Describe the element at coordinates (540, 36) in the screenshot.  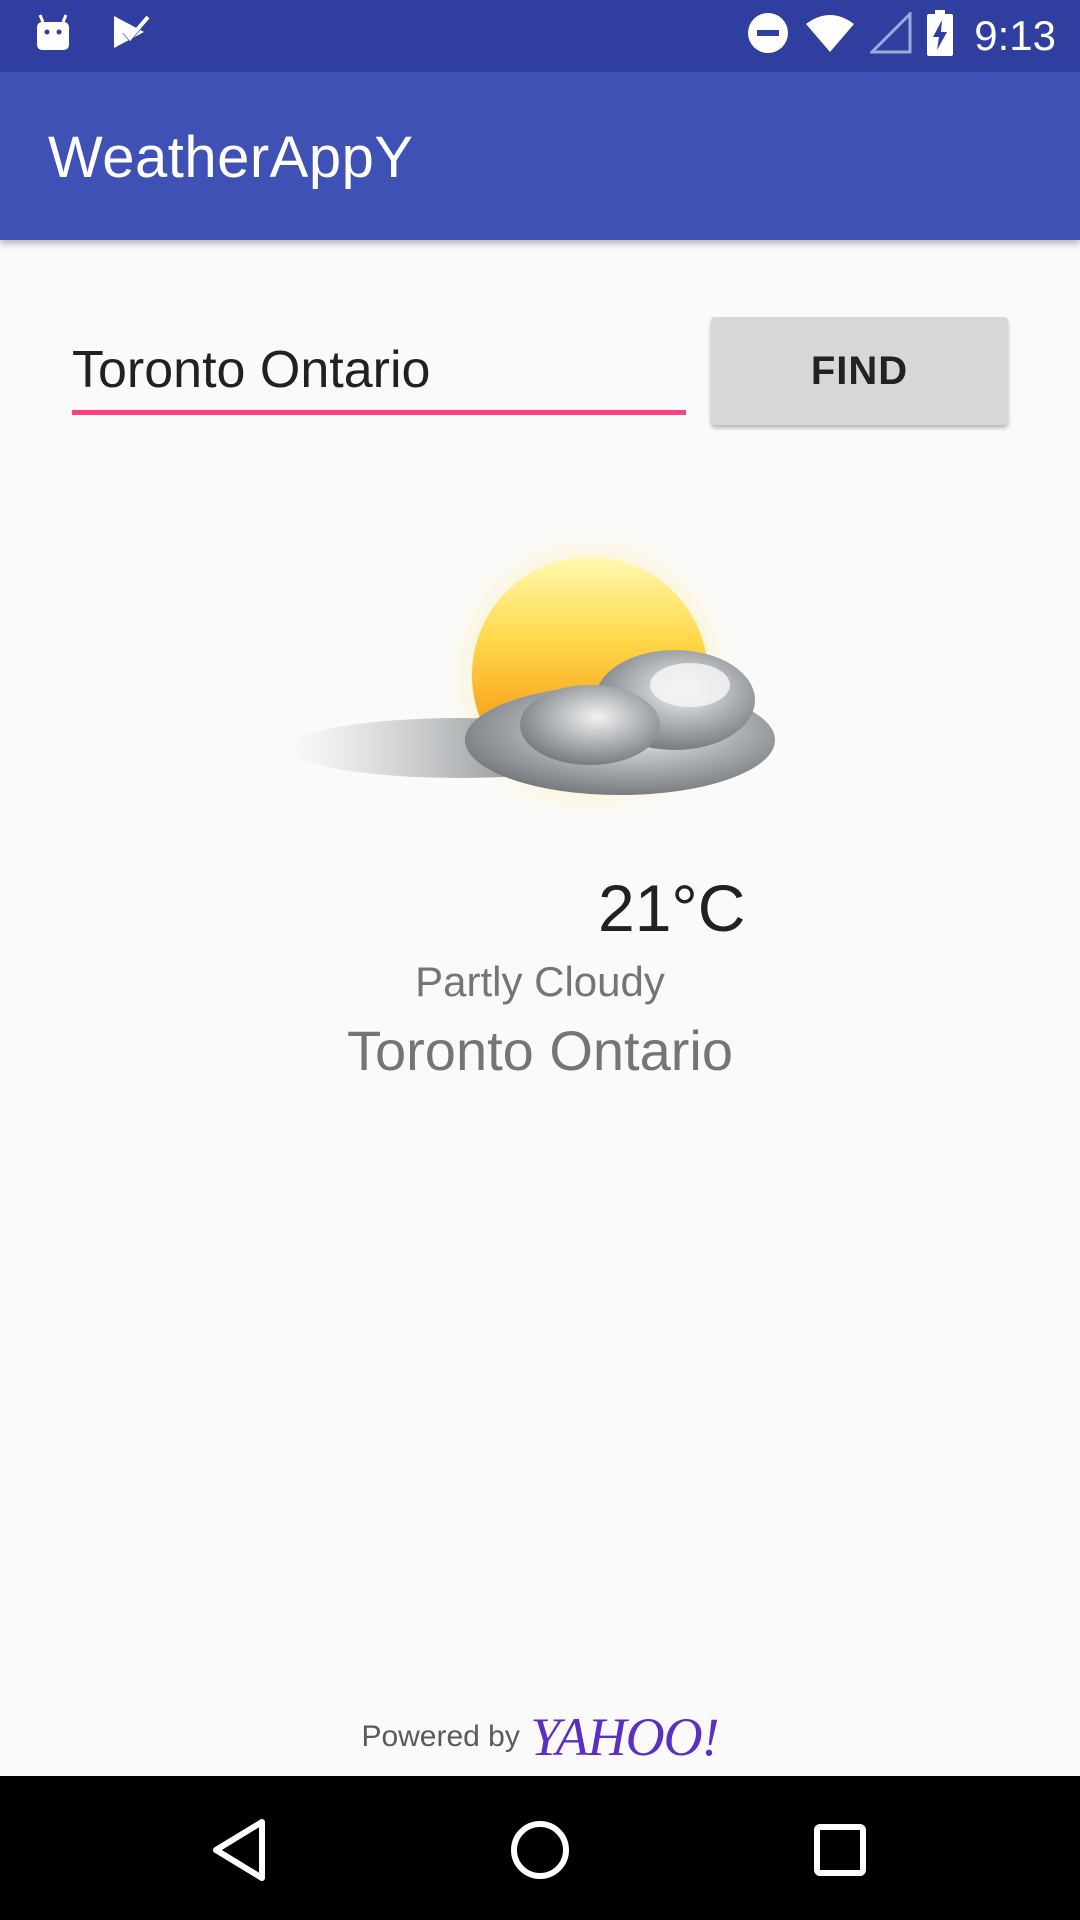
I see `status-bar: 9:13` at that location.